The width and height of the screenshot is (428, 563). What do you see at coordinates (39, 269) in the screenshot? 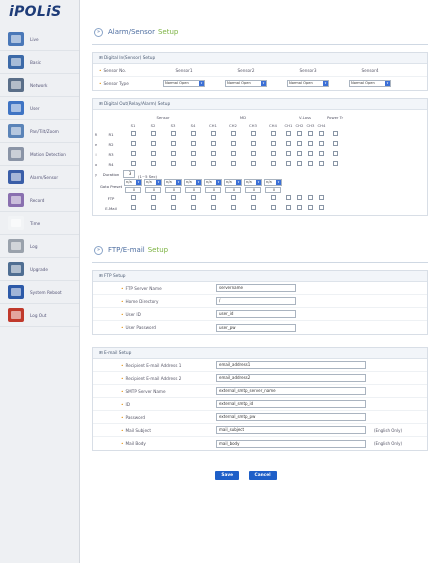
I see `sidebar-item-upgrade: Upgrade` at bounding box center [39, 269].